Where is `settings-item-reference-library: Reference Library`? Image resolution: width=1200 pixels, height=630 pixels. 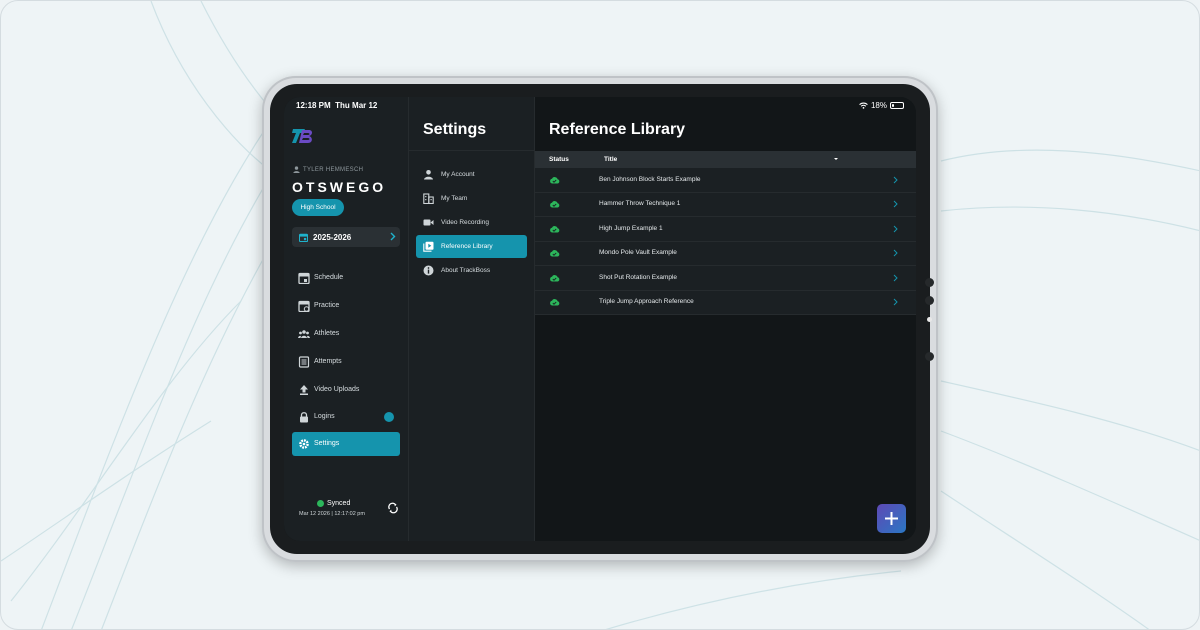 settings-item-reference-library: Reference Library is located at coordinates (471, 246).